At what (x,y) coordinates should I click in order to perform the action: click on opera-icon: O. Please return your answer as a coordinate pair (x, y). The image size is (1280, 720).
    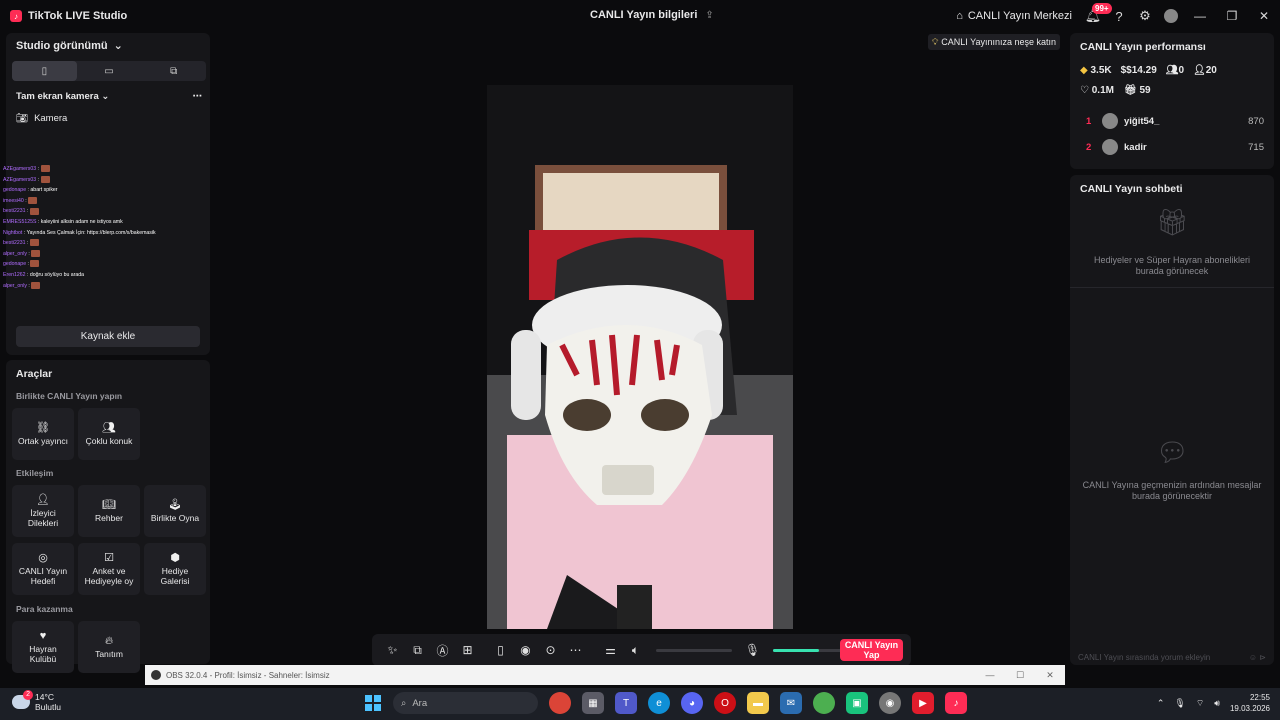
    Looking at the image, I should click on (725, 703).